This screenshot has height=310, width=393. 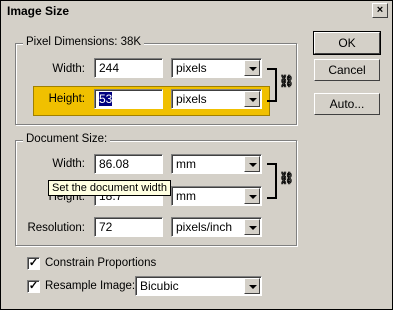 I want to click on resample-image-checkbox: ✓, so click(x=33, y=286).